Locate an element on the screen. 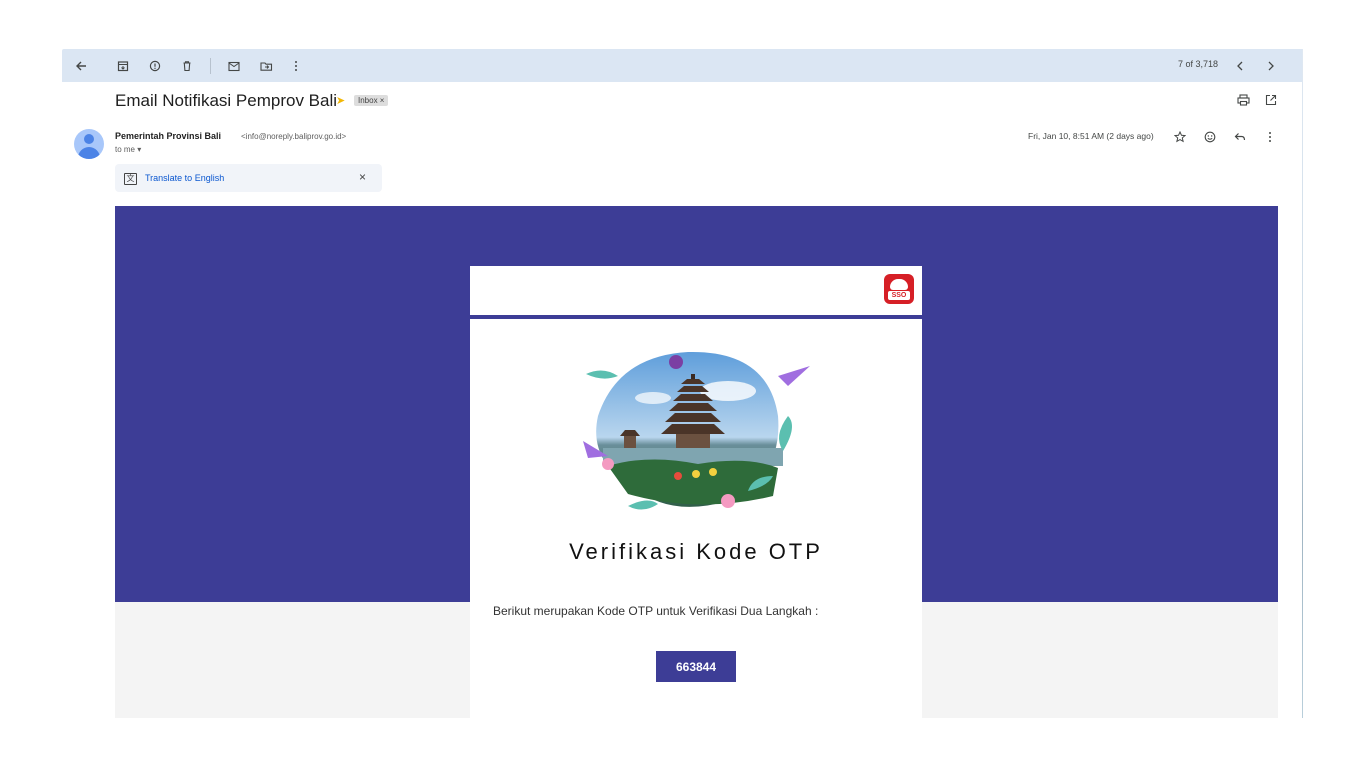 This screenshot has height=768, width=1366. recipient-details-toggle: to me ▾ is located at coordinates (128, 149).